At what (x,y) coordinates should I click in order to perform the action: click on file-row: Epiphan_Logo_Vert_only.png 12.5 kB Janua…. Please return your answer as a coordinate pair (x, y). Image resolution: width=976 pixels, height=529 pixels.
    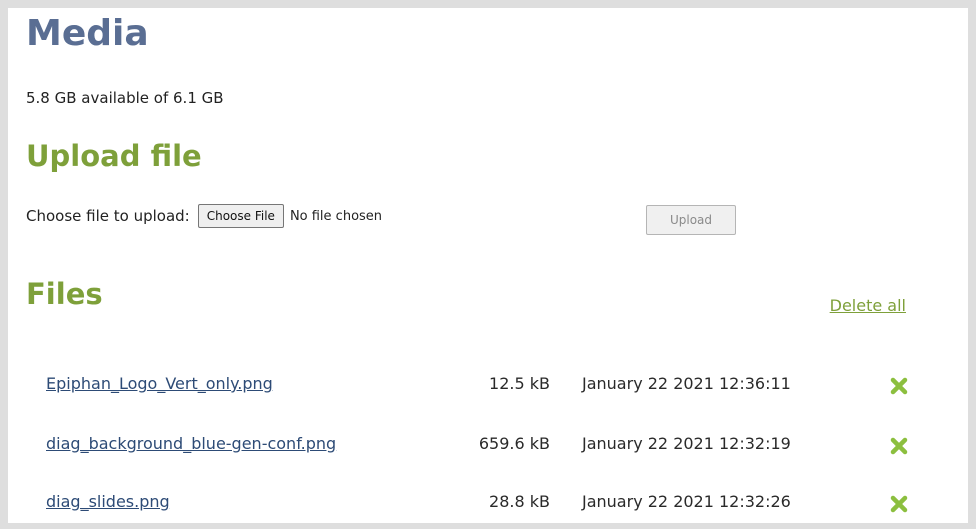
    Looking at the image, I should click on (492, 386).